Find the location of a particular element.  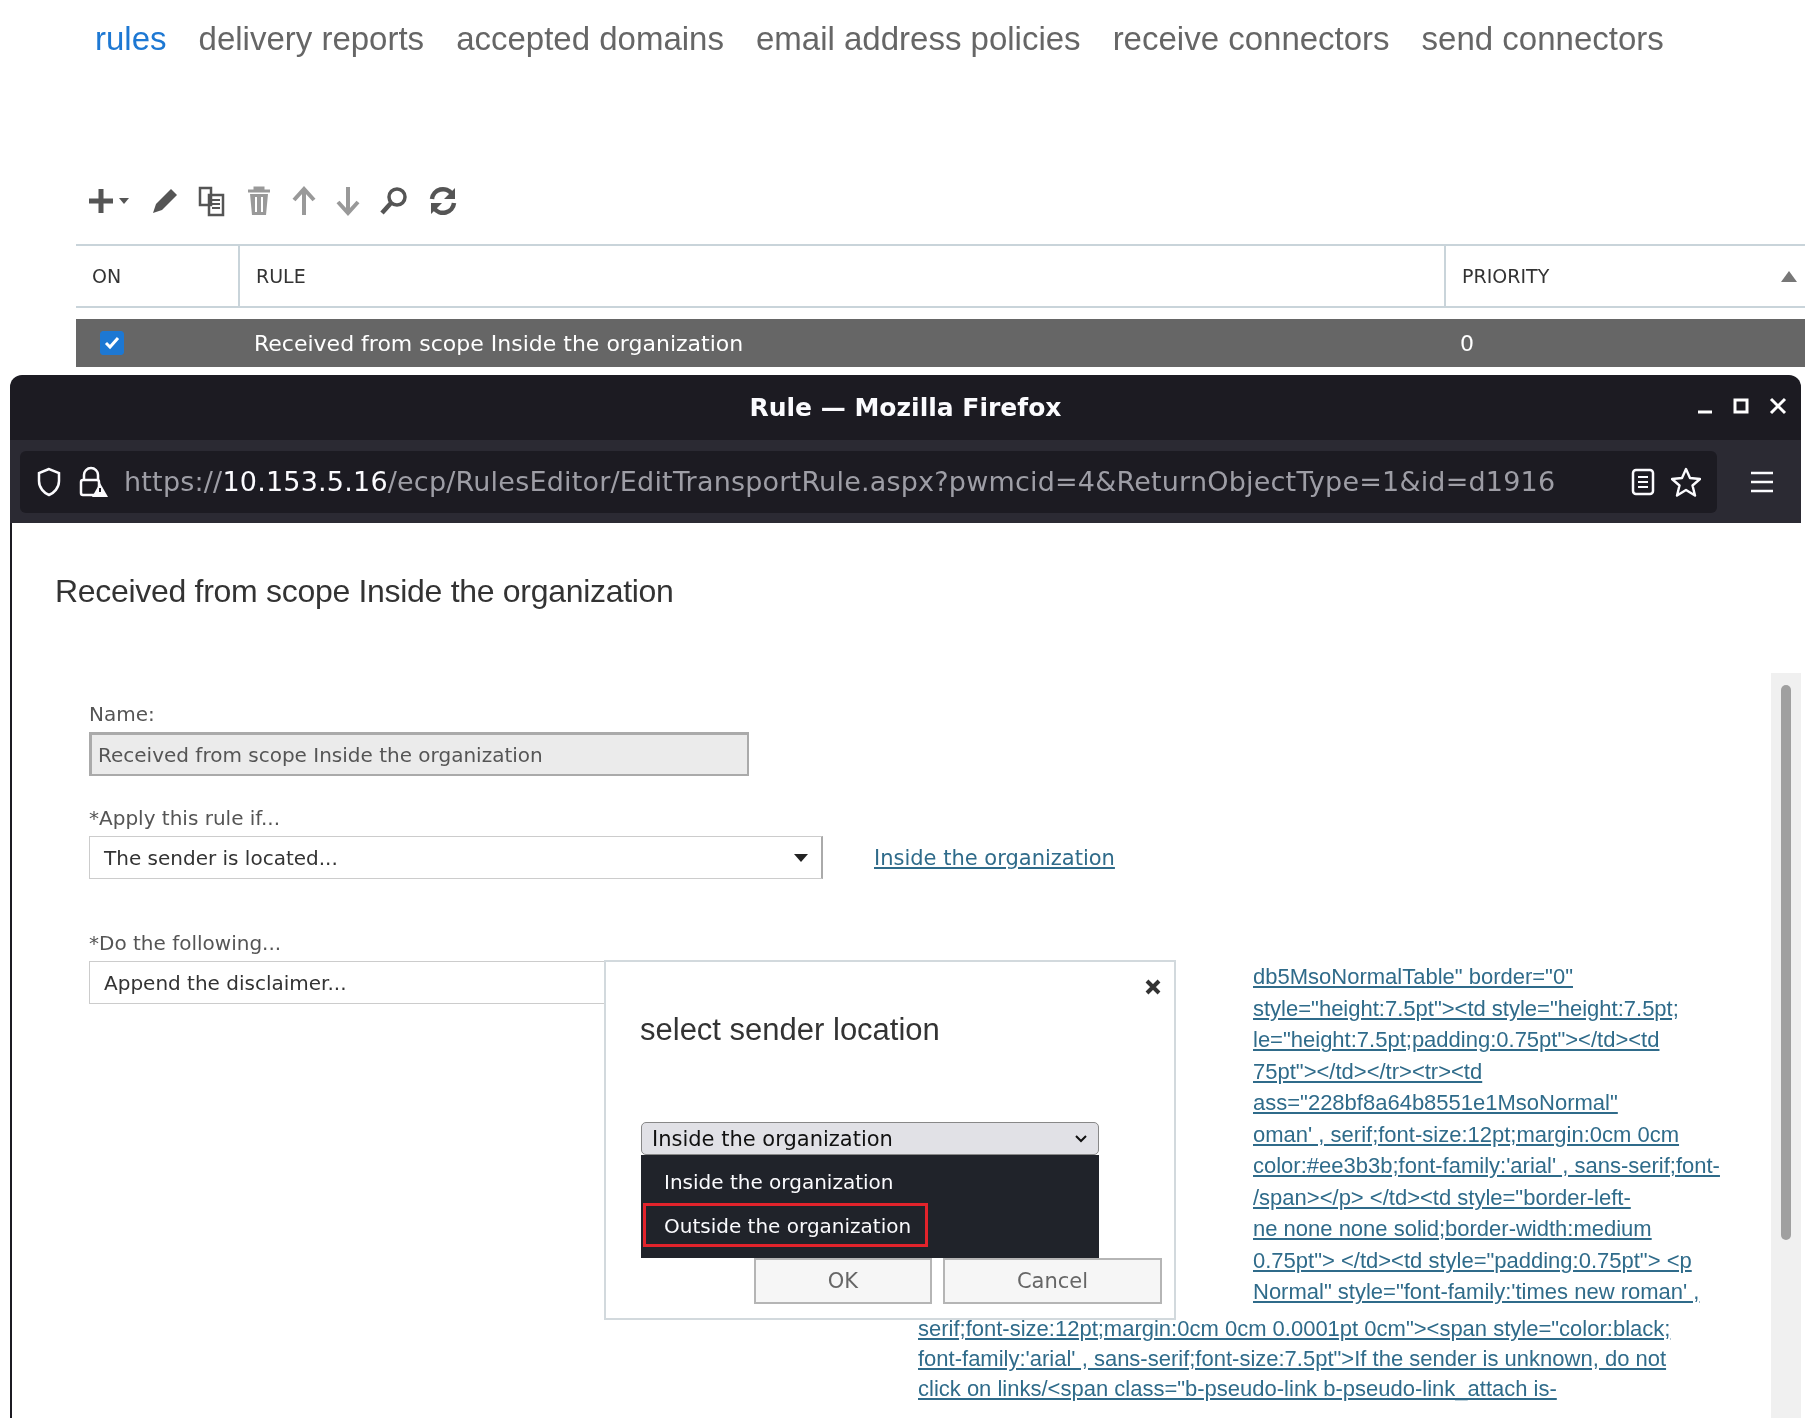

up-arrow-icon is located at coordinates (304, 201).